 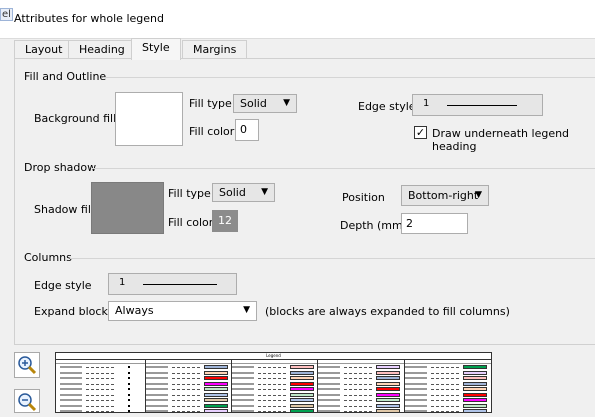 What do you see at coordinates (477, 105) in the screenshot?
I see `fill-edge-style-button: 1` at bounding box center [477, 105].